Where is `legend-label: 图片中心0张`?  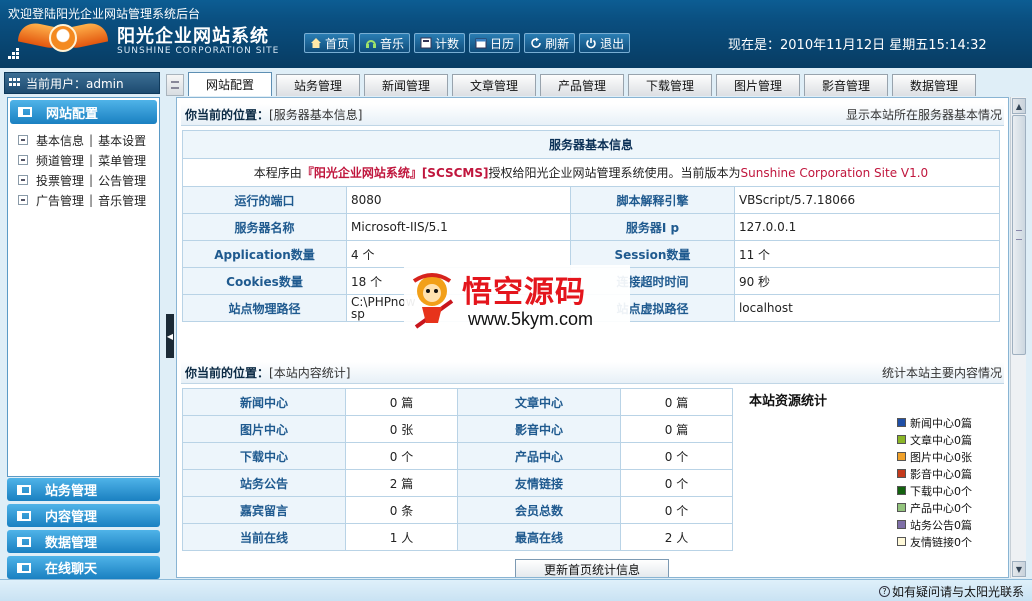 legend-label: 图片中心0张 is located at coordinates (941, 457).